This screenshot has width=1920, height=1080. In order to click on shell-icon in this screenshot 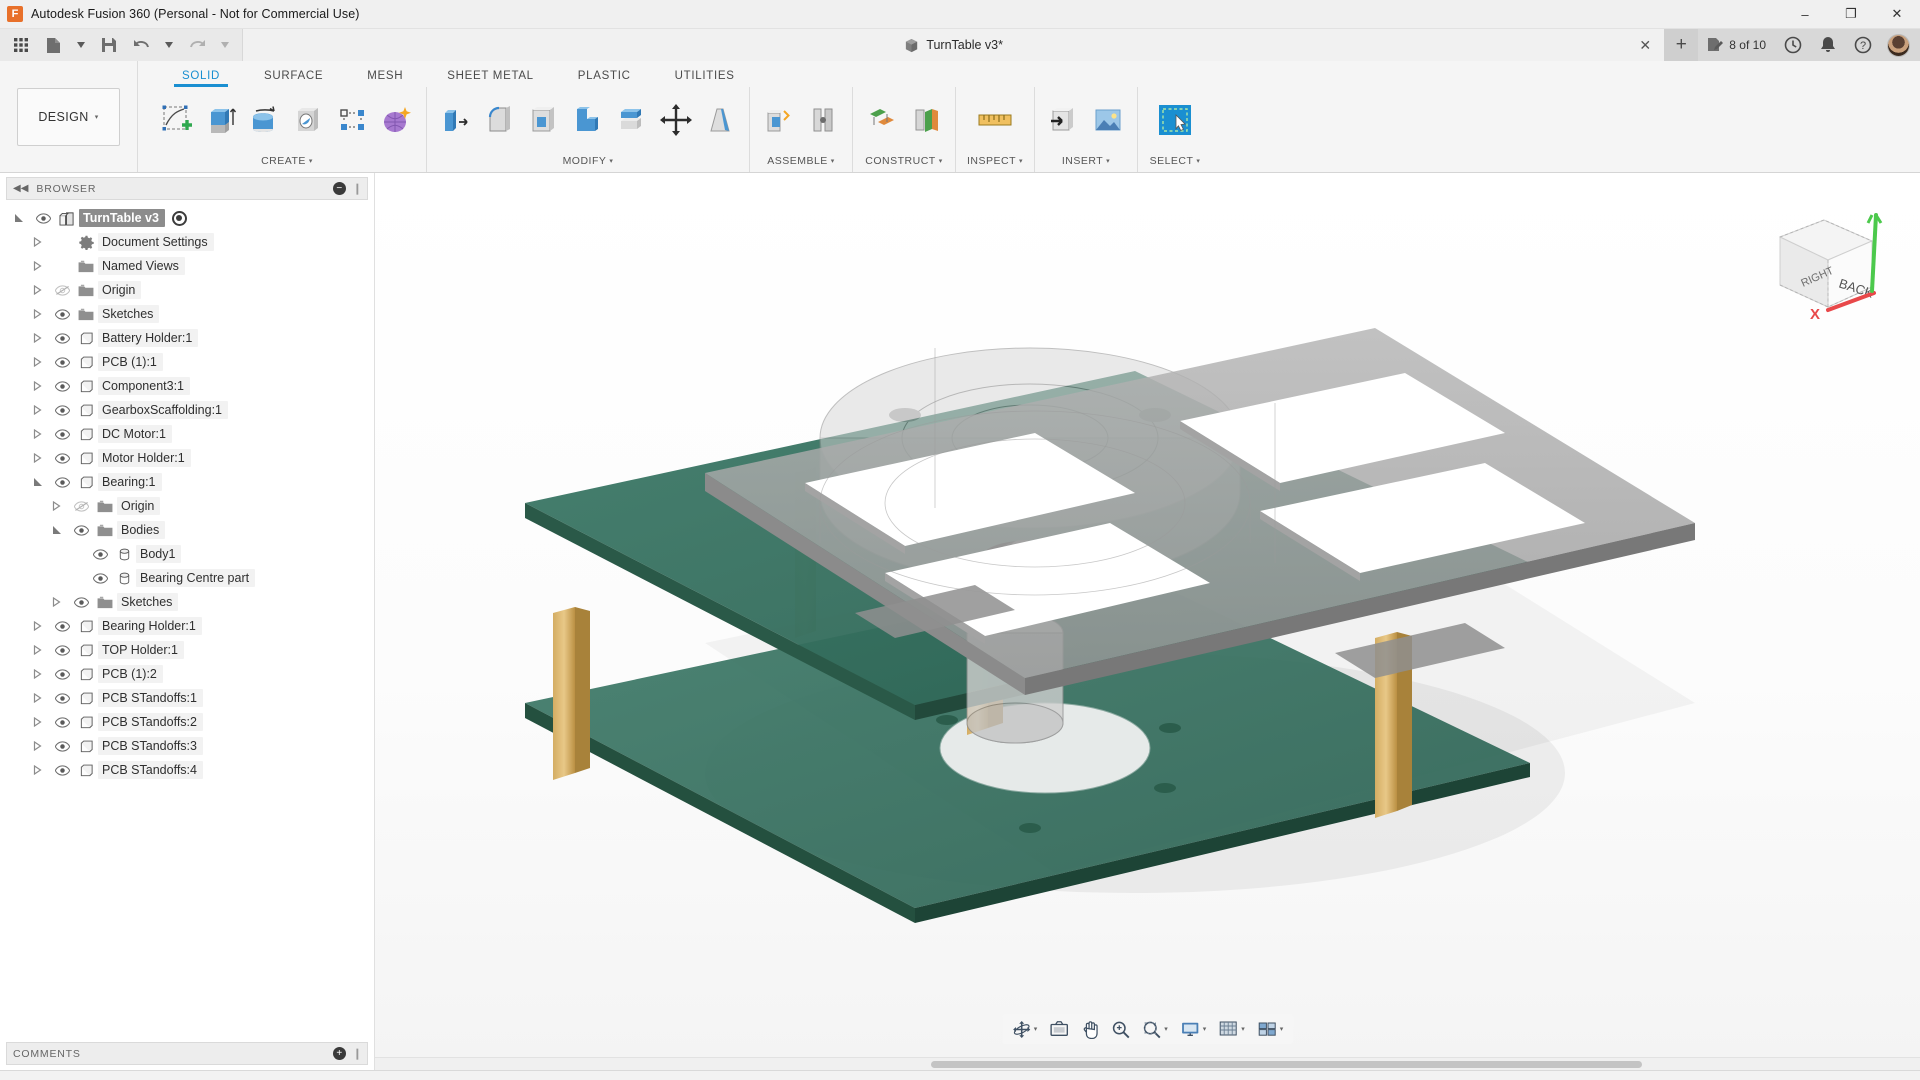, I will do `click(544, 120)`.